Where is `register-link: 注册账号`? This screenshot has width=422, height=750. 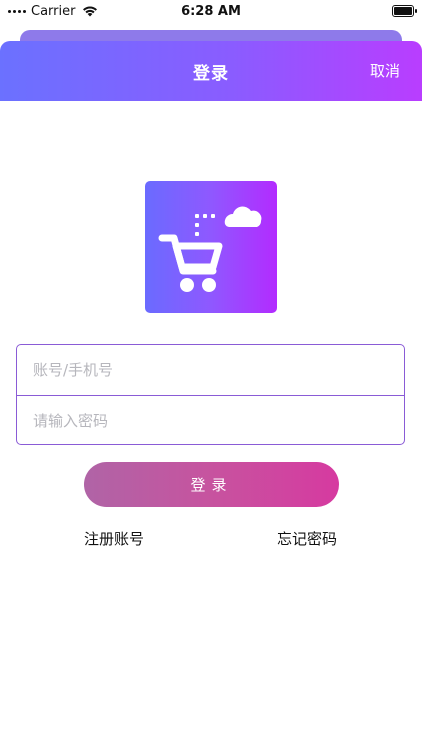
register-link: 注册账号 is located at coordinates (114, 538).